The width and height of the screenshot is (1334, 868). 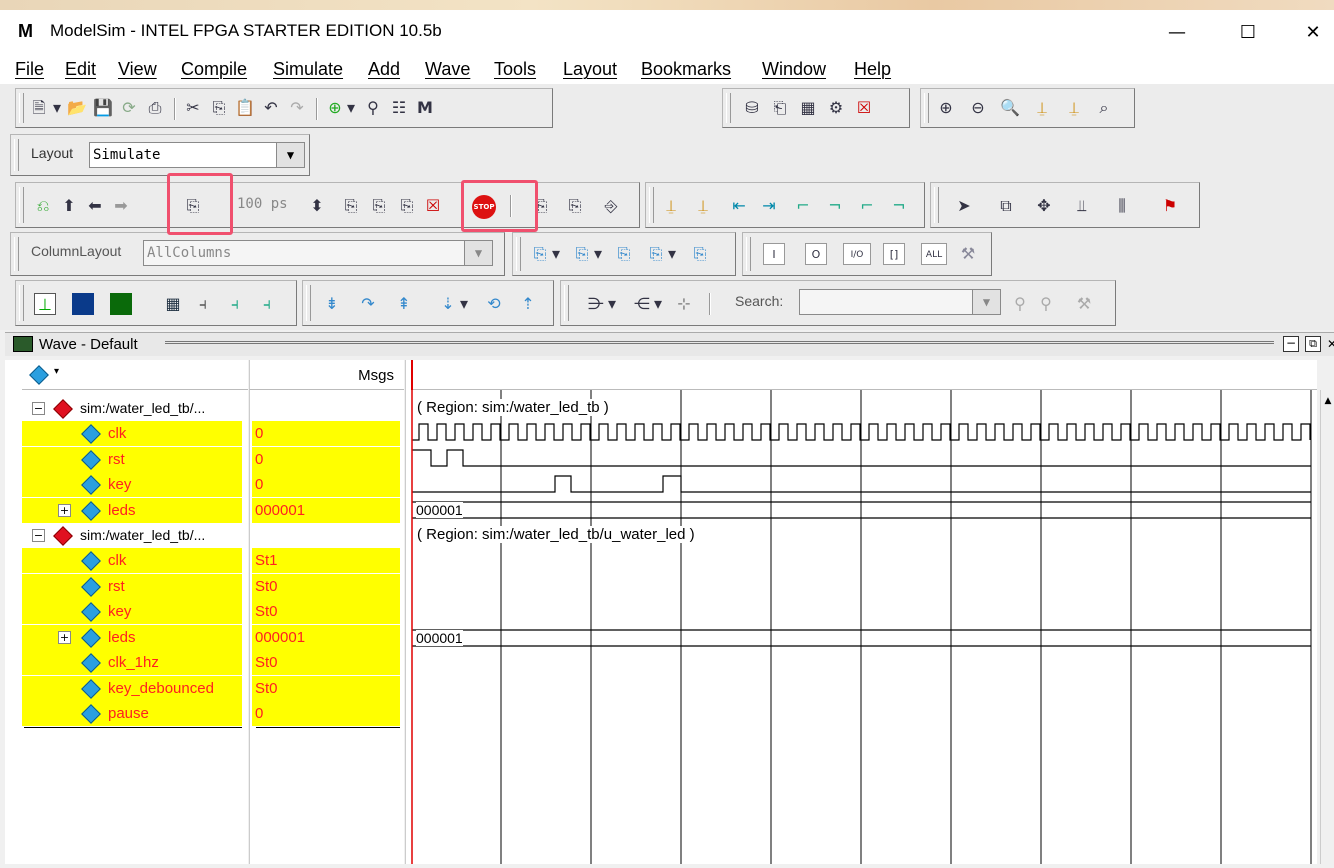 I want to click on menu-help: Help, so click(x=872, y=69).